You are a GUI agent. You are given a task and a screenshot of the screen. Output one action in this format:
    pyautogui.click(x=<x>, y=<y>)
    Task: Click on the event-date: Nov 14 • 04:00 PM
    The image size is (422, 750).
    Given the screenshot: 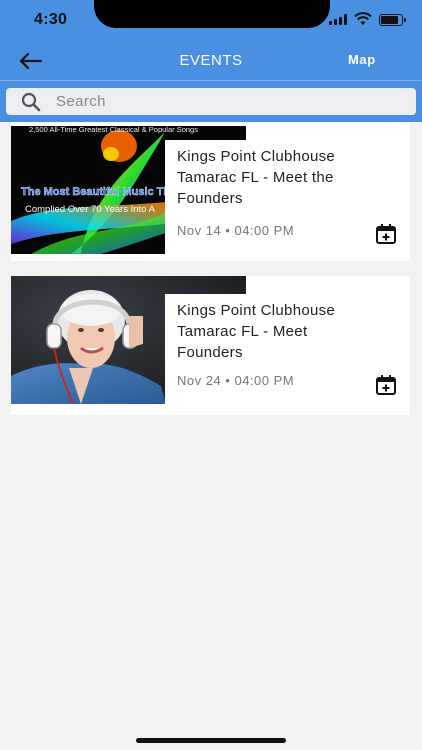 What is the action you would take?
    pyautogui.click(x=236, y=230)
    